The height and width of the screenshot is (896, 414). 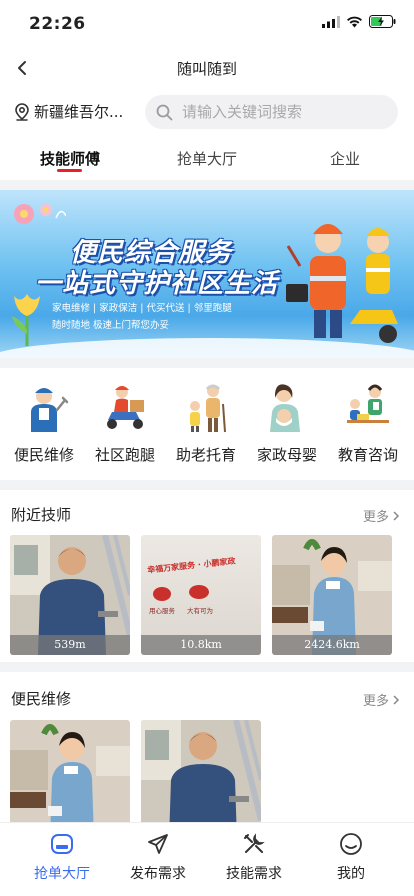 I want to click on battery-charging-icon, so click(x=382, y=21).